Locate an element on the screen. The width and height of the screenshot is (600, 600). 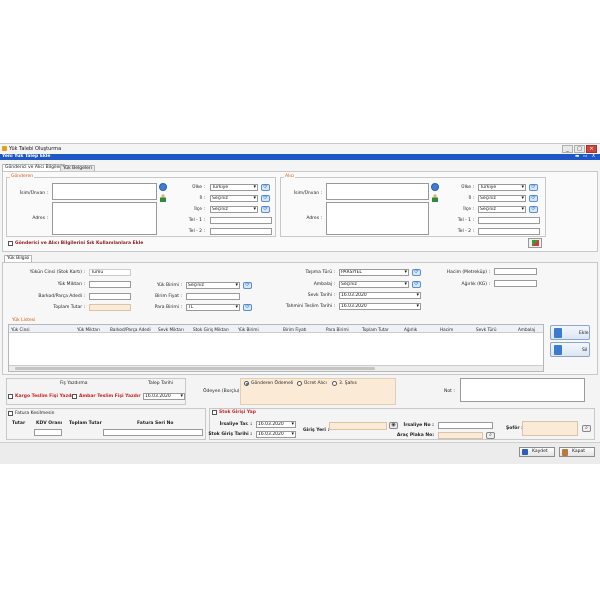
receiver-city-add-button: ⟳ is located at coordinates (533, 198).